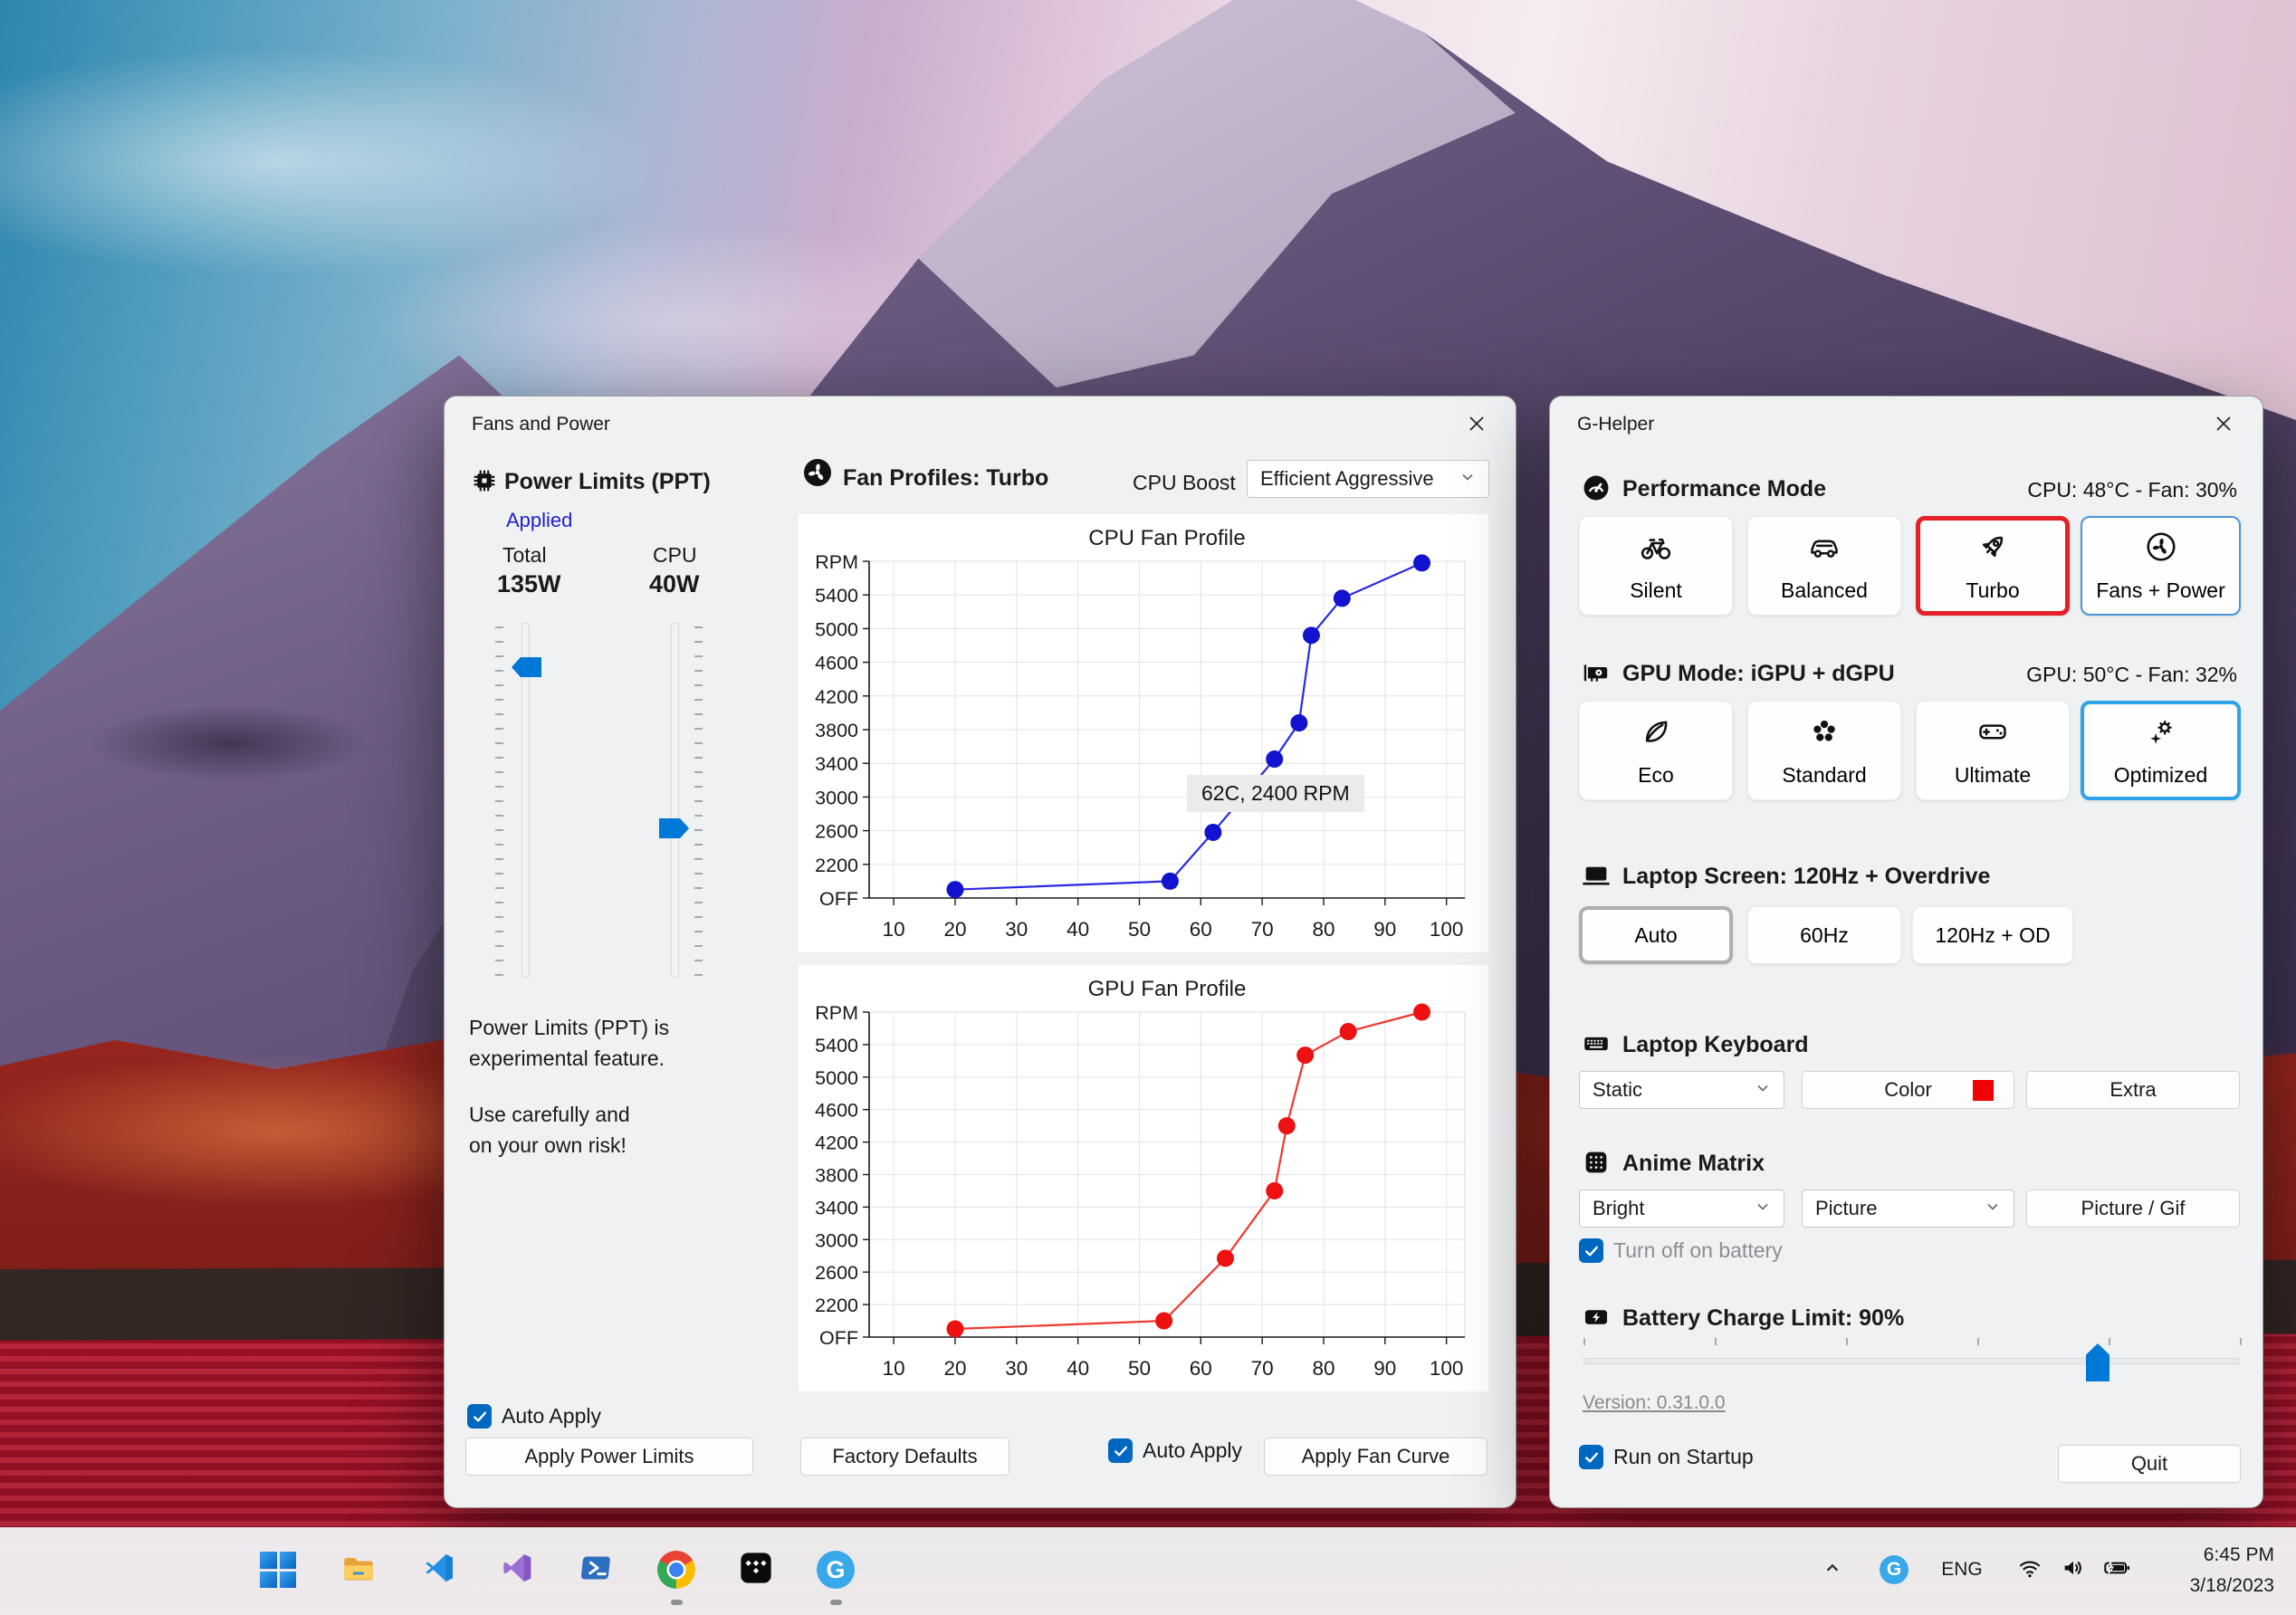 The image size is (2296, 1615). I want to click on speaker-icon, so click(2074, 1570).